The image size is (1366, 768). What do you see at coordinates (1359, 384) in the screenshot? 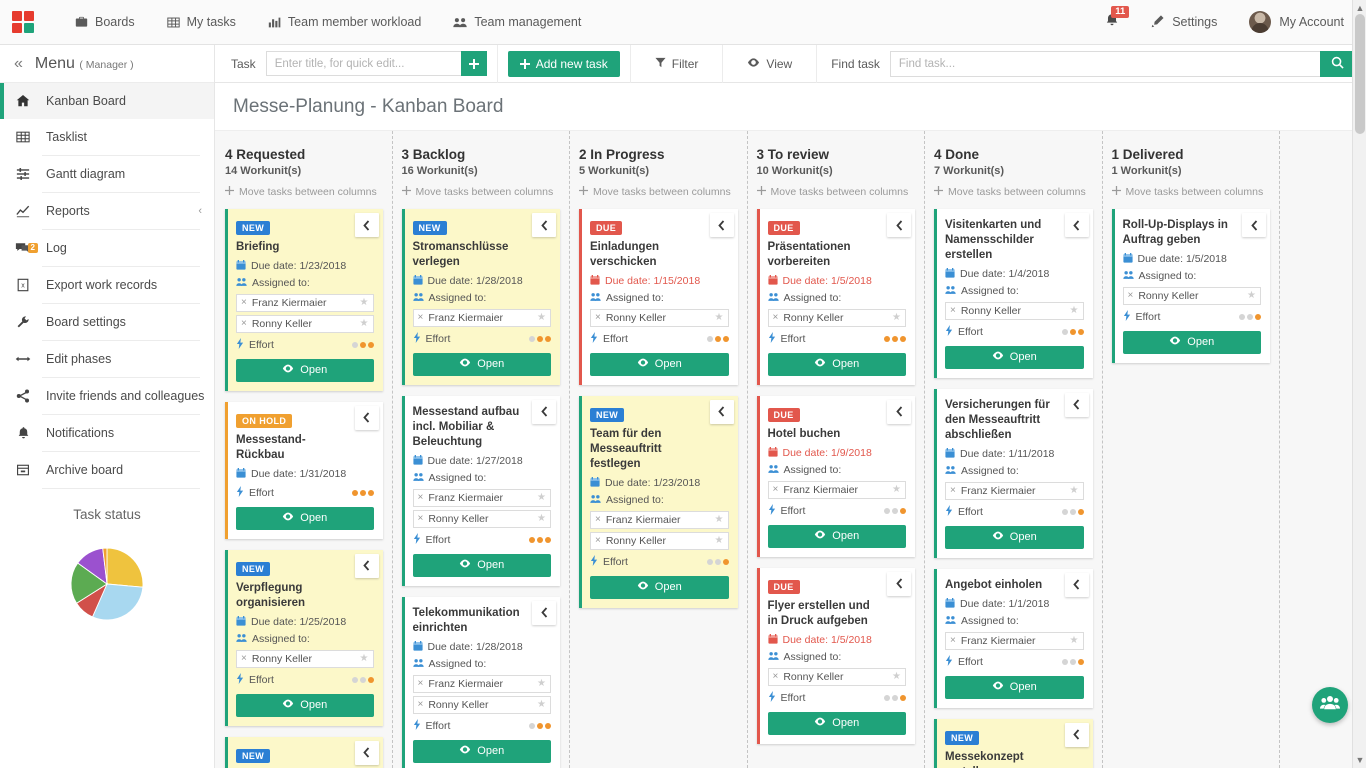
I see `page-scrollbar: ▲ ▼` at bounding box center [1359, 384].